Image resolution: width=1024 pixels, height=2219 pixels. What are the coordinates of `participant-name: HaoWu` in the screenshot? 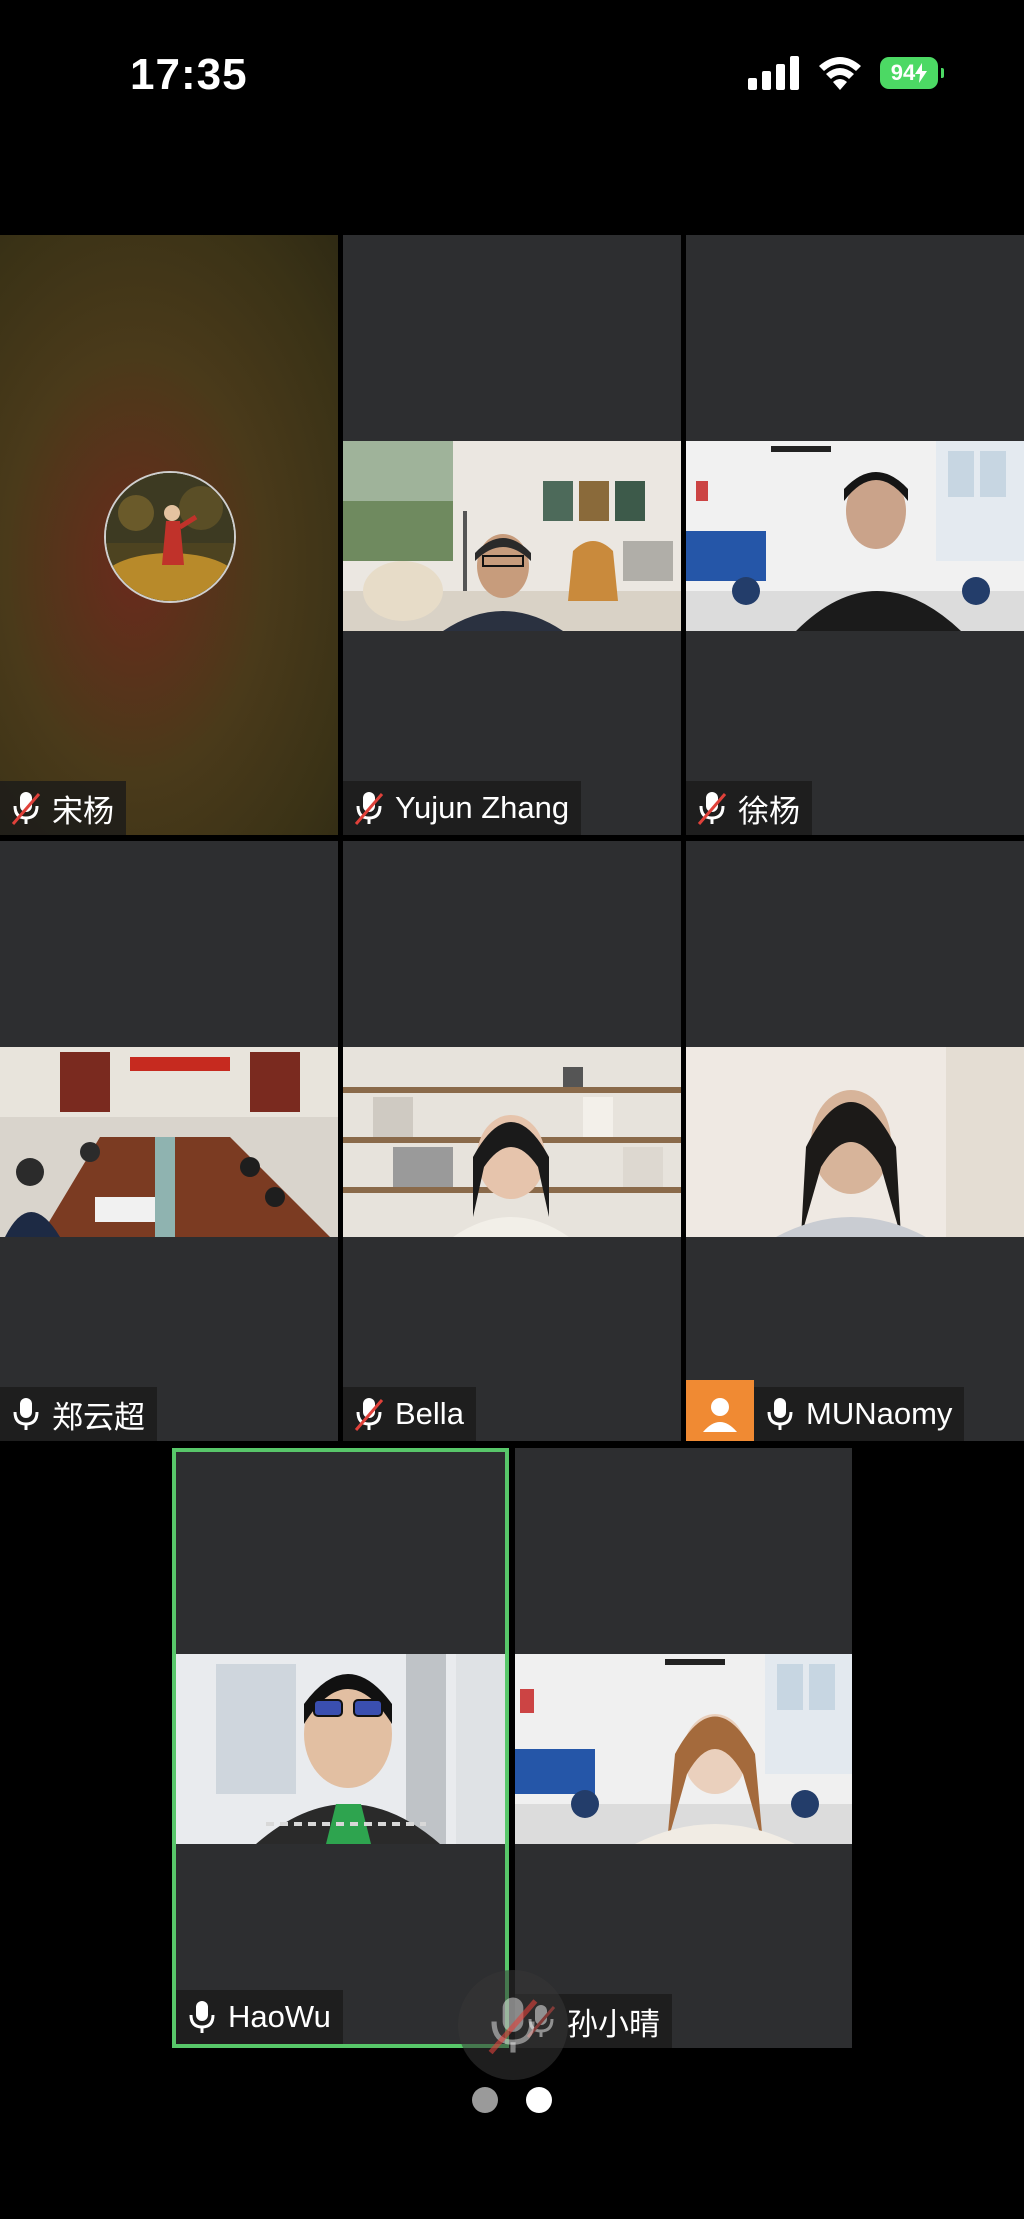 It's located at (279, 2016).